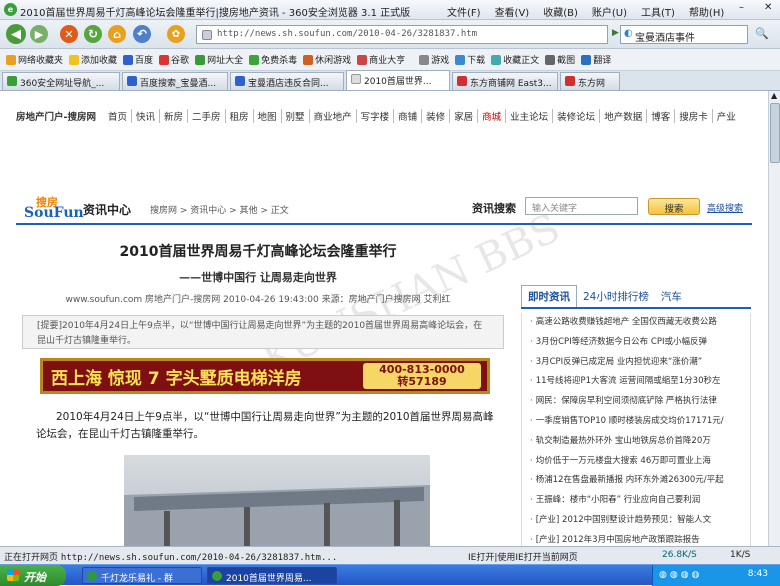  Describe the element at coordinates (496, 59) in the screenshot. I see `save-page-icon` at that location.